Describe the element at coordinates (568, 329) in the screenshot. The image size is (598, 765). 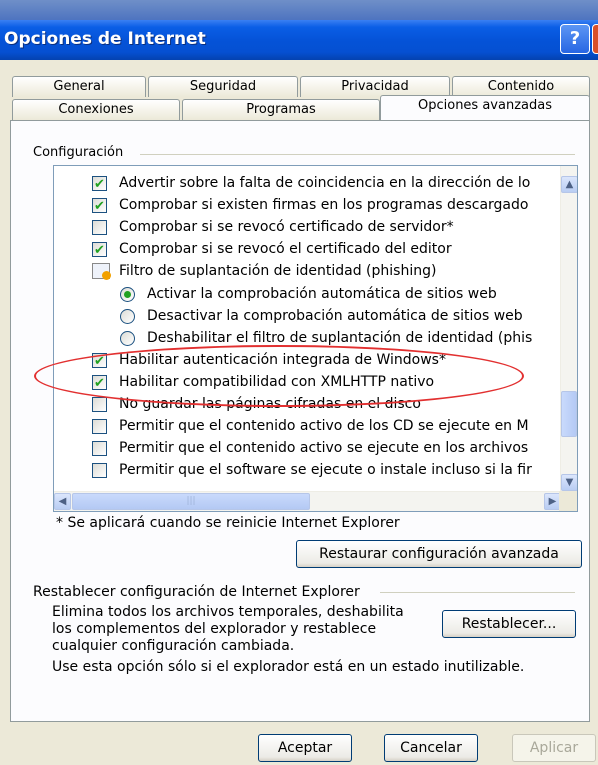
I see `vertical-scrollbar: ▲ ▼` at that location.